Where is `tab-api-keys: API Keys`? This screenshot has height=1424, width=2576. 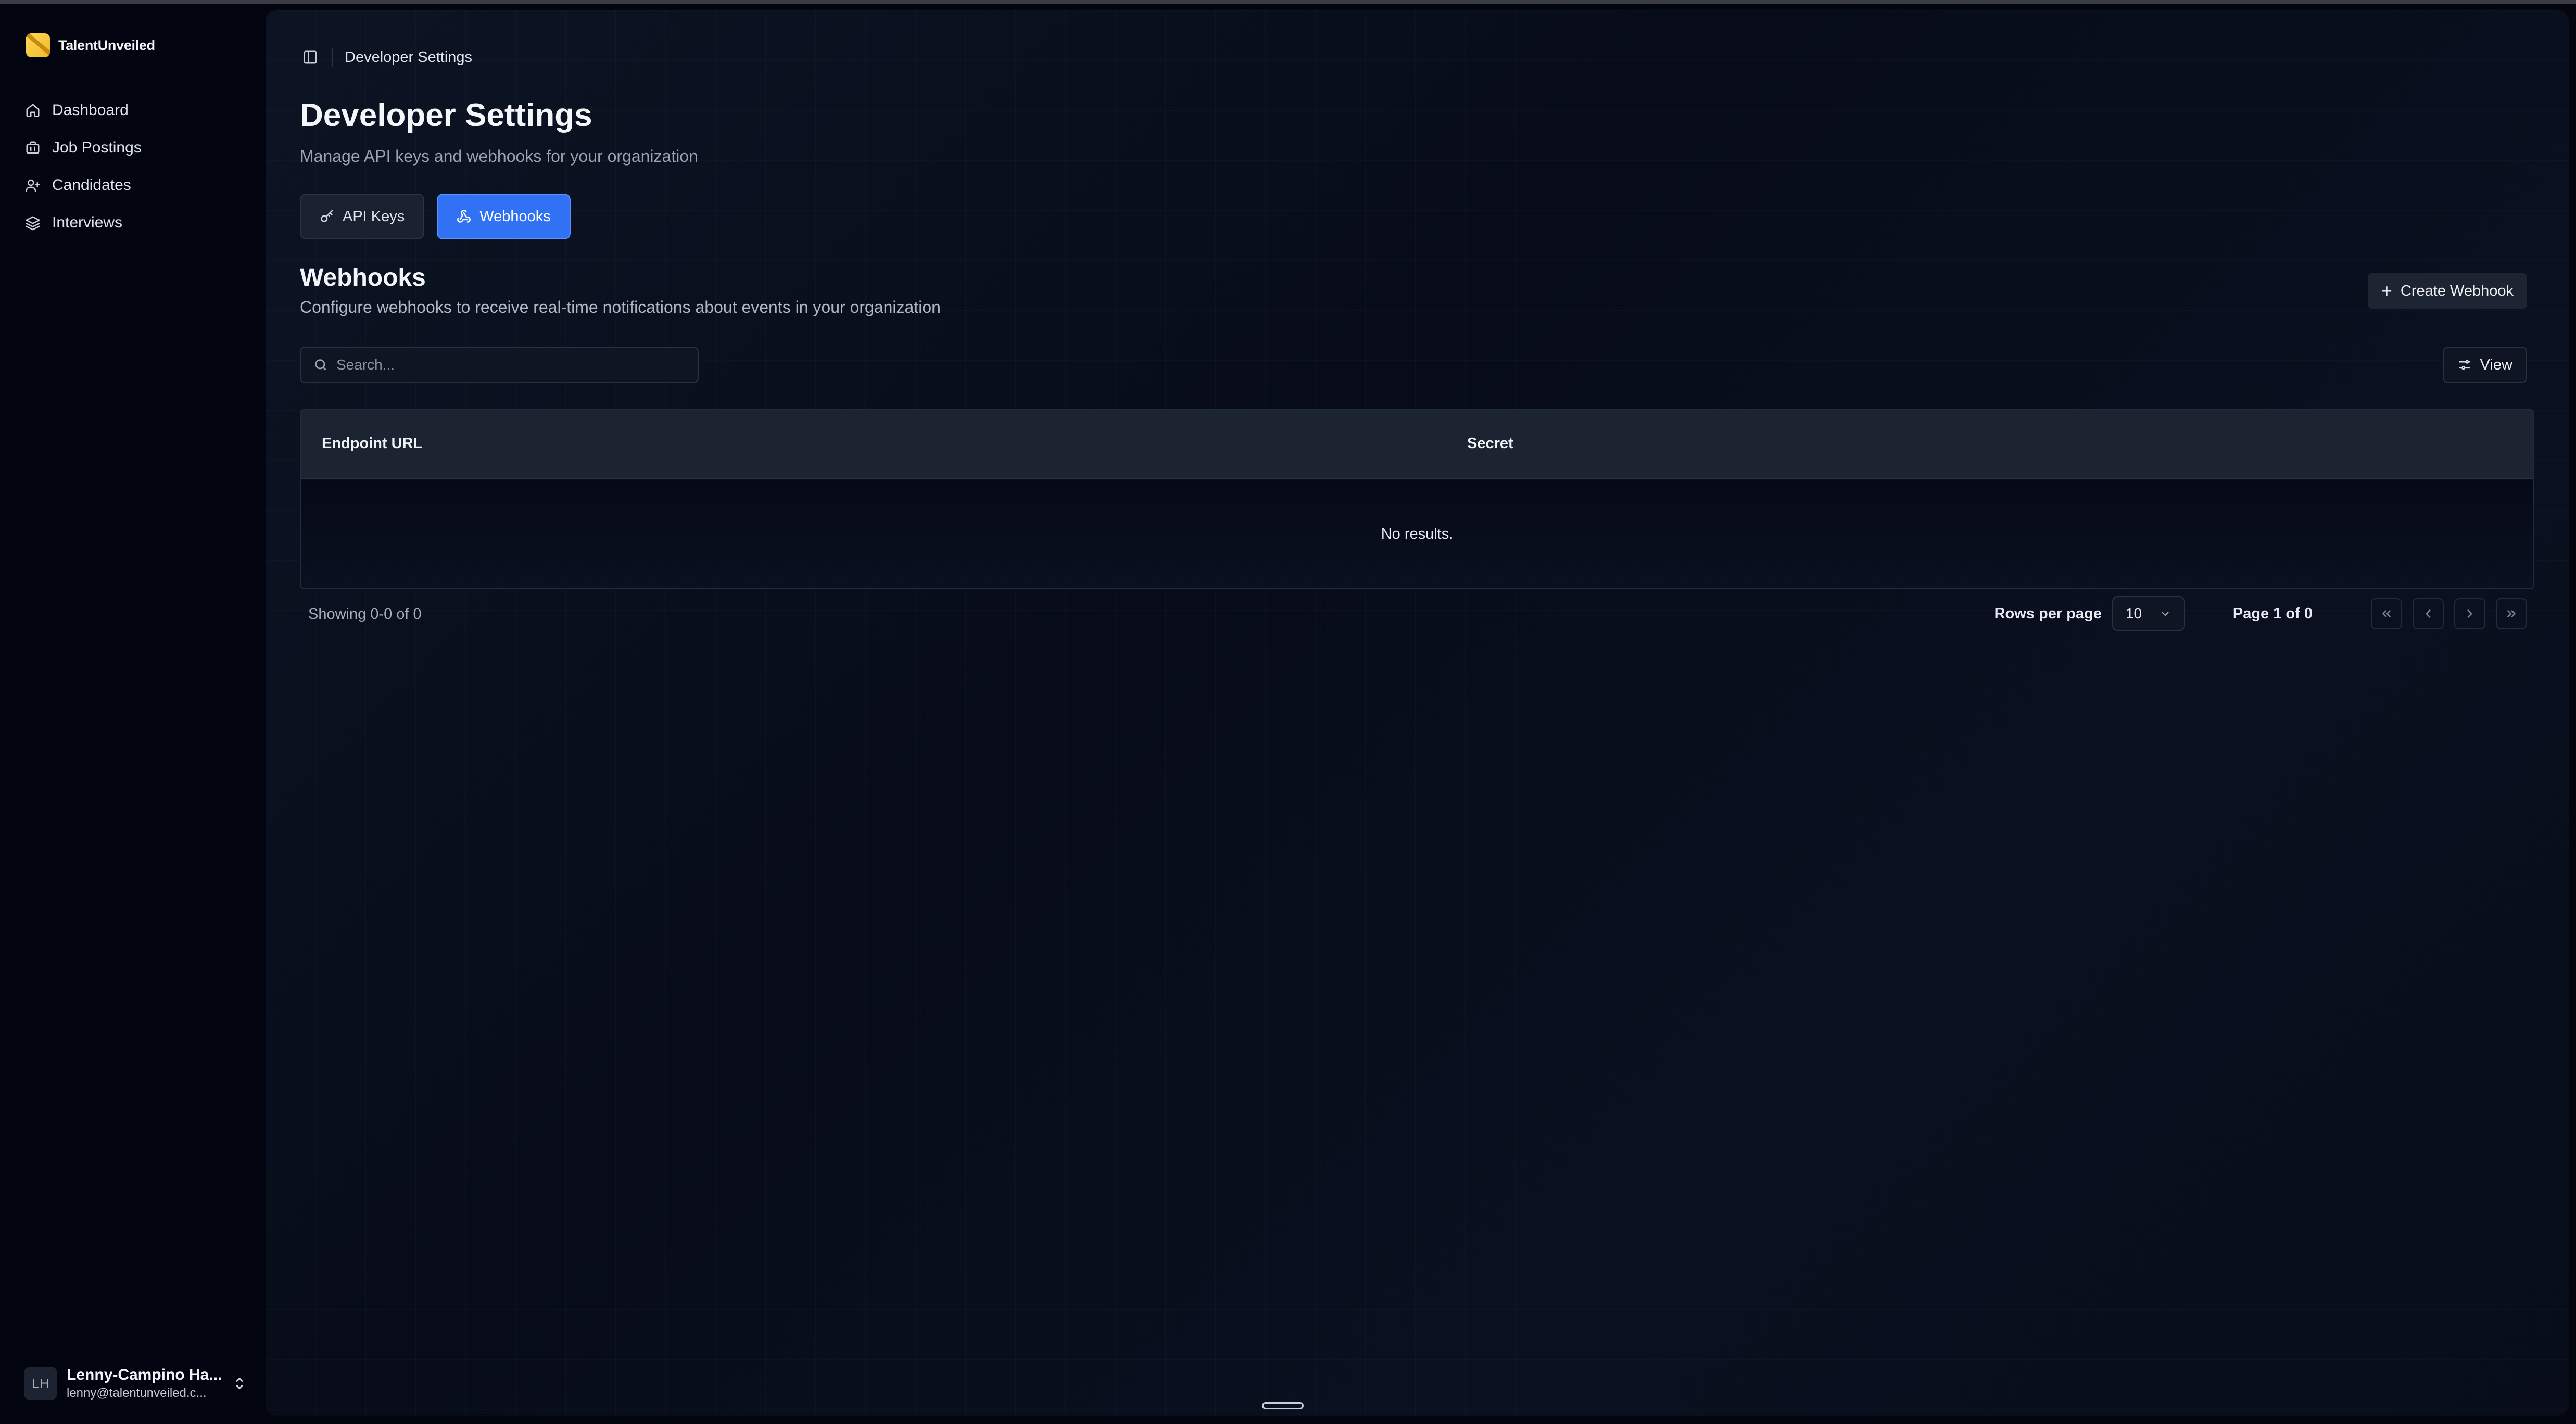 tab-api-keys: API Keys is located at coordinates (363, 217).